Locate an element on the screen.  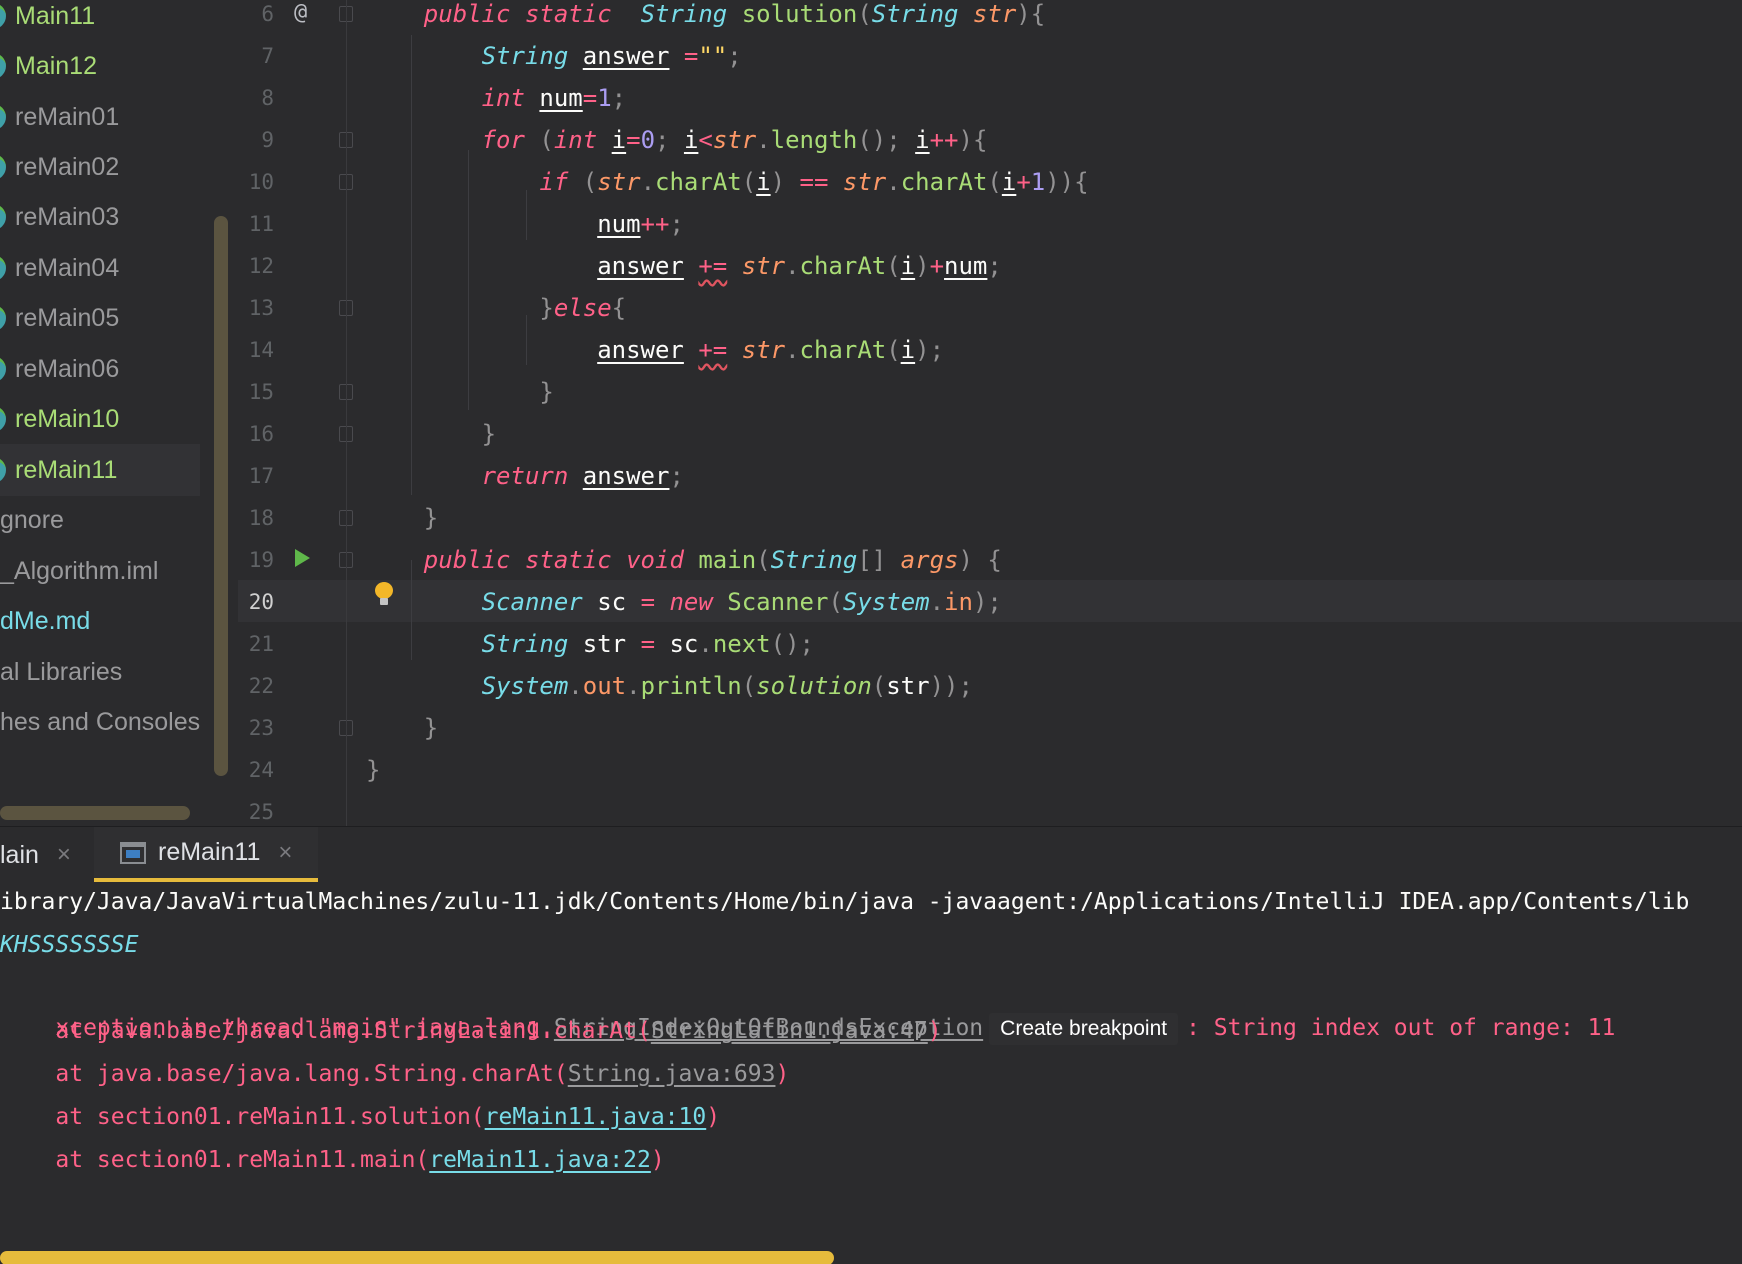
line-number: 8 is located at coordinates (267, 98).